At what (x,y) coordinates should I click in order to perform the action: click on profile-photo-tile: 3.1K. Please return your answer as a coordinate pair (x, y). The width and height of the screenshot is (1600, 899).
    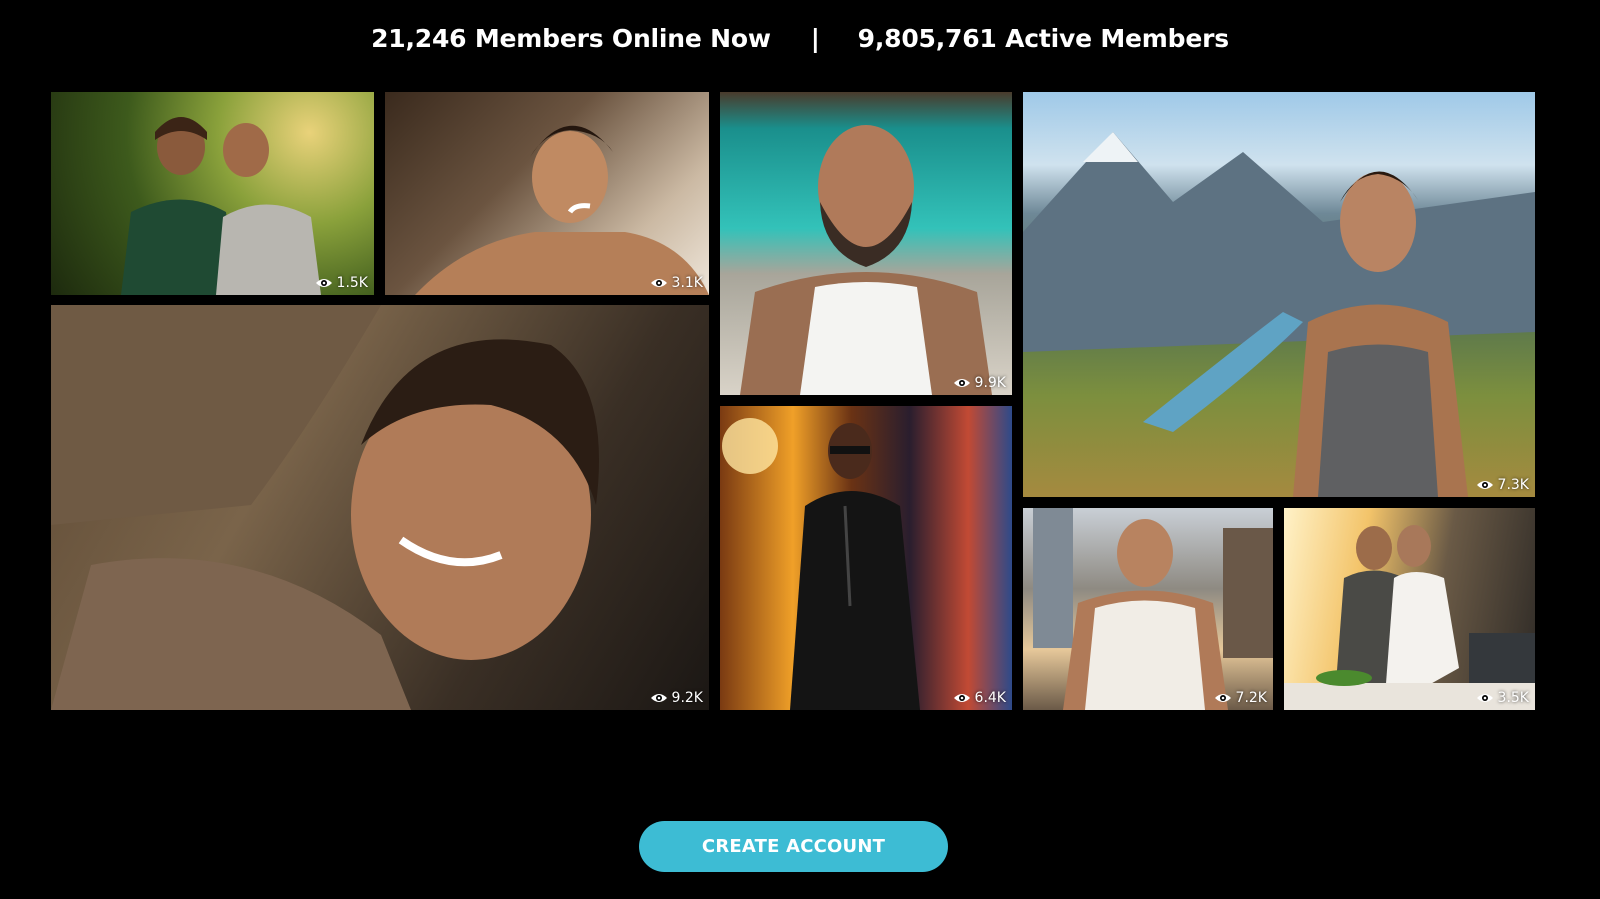
    Looking at the image, I should click on (547, 193).